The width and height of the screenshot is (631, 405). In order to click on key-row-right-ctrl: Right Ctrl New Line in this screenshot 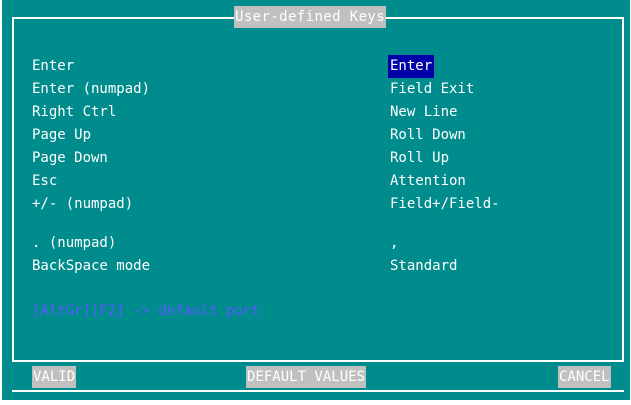, I will do `click(312, 112)`.